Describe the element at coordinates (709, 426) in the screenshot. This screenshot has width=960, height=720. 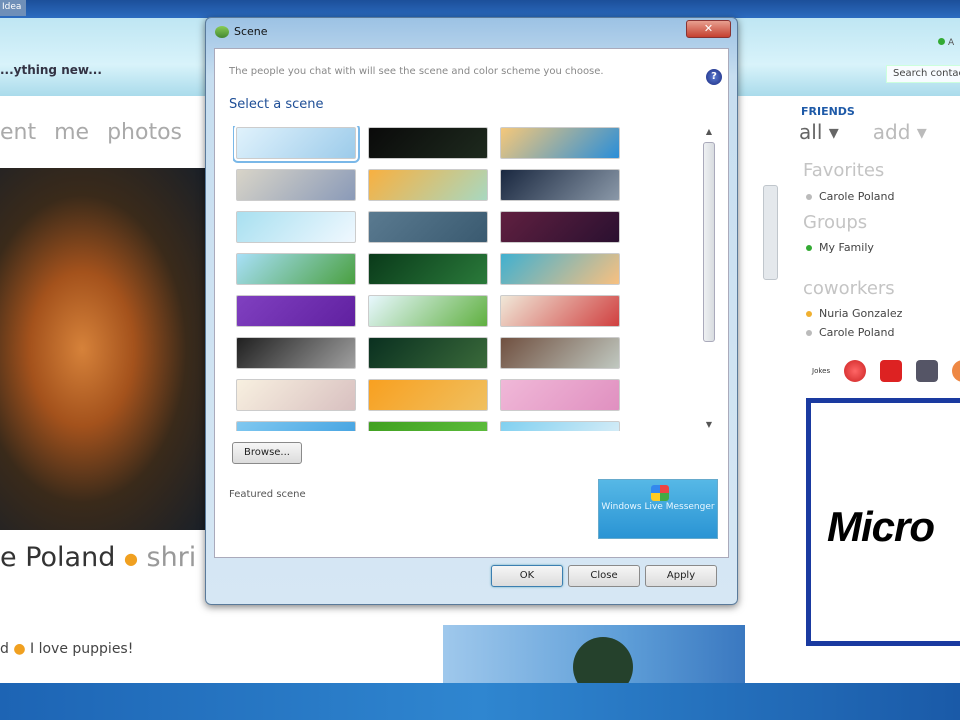
I see `scroll-down-icon: ▼` at that location.